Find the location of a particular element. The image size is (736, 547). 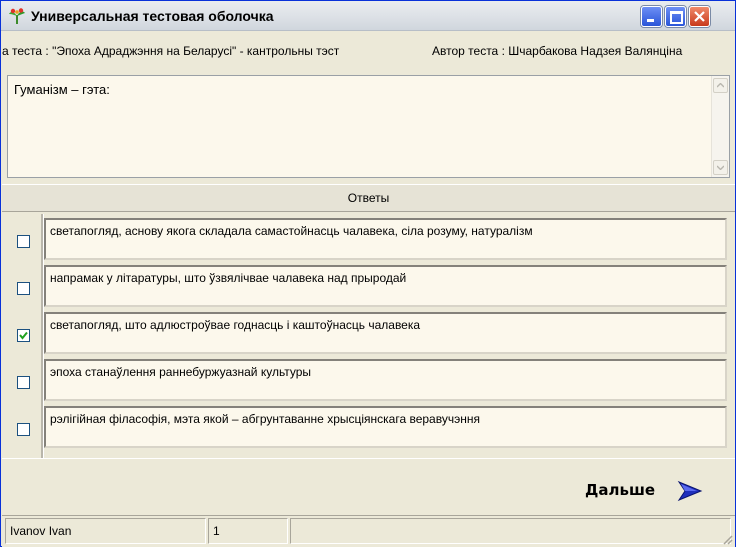

checkmark-icon is located at coordinates (23, 335).